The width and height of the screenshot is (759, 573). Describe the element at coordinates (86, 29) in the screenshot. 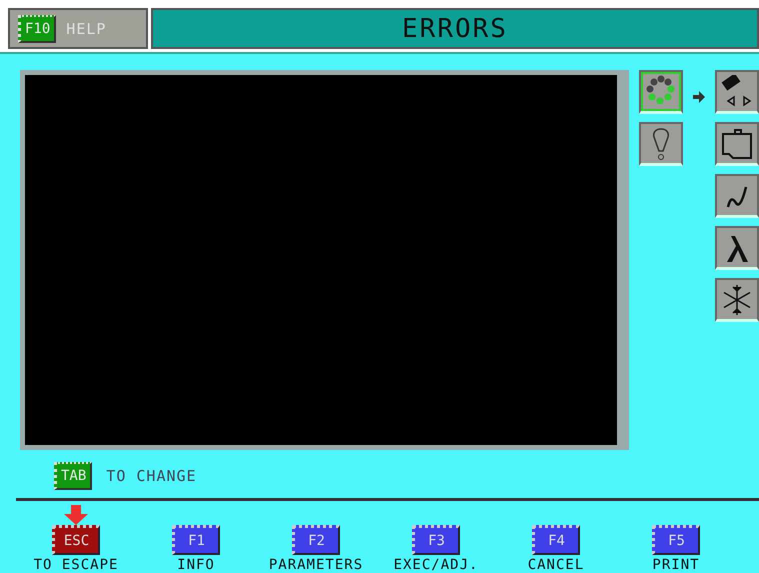

I see `help-label: HELP` at that location.